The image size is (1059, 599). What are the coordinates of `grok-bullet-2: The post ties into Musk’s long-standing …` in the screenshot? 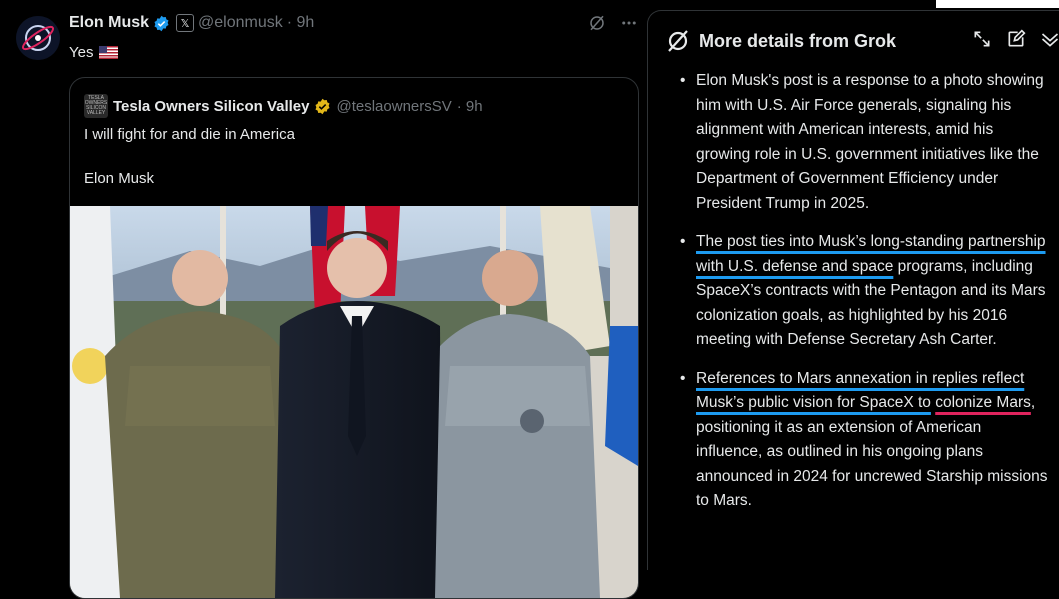 It's located at (865, 291).